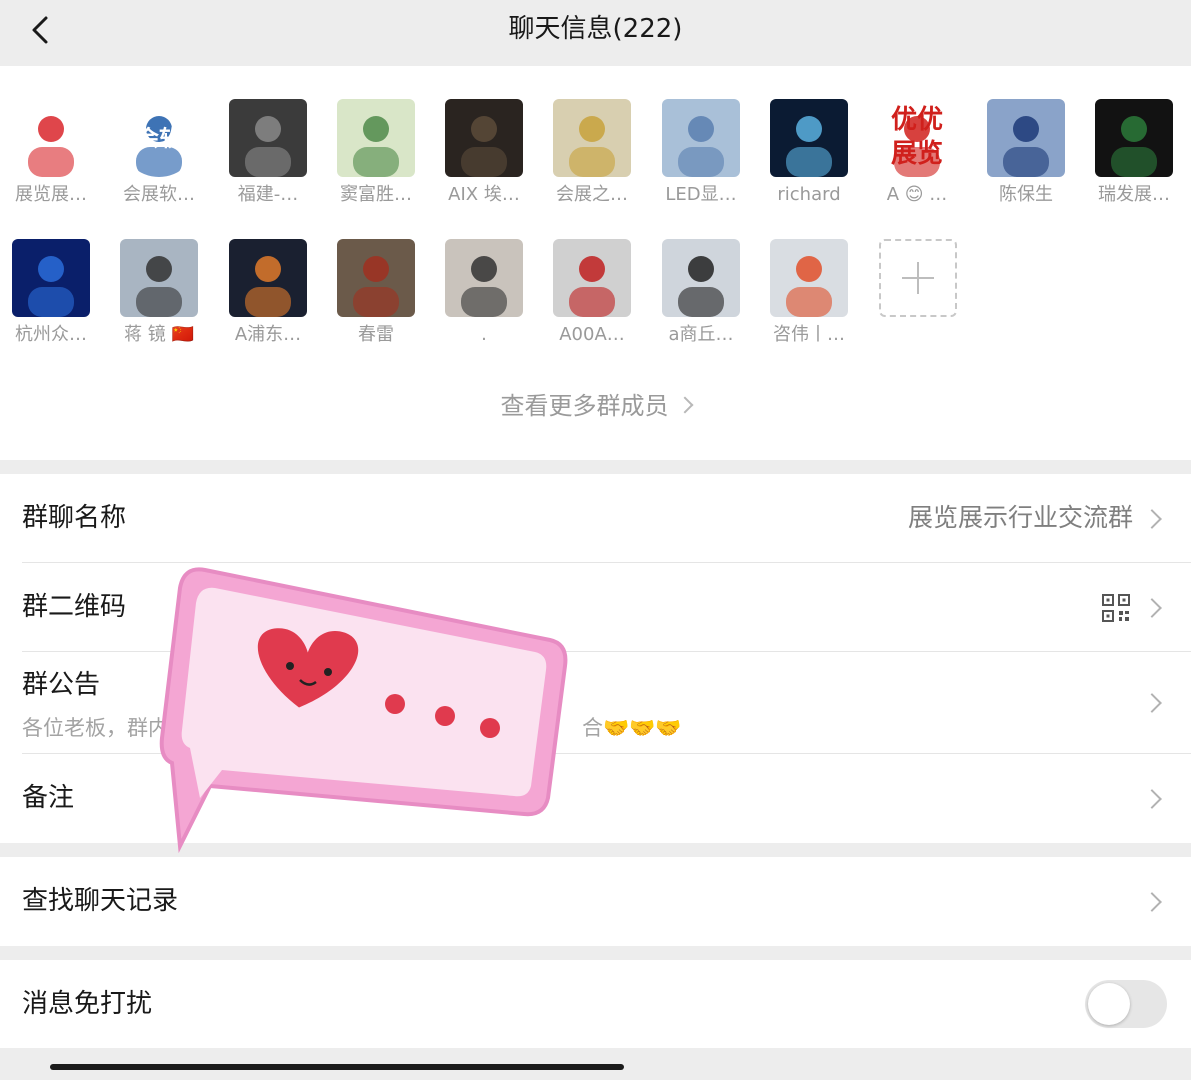  What do you see at coordinates (48, 798) in the screenshot?
I see `remark-label: 备注` at bounding box center [48, 798].